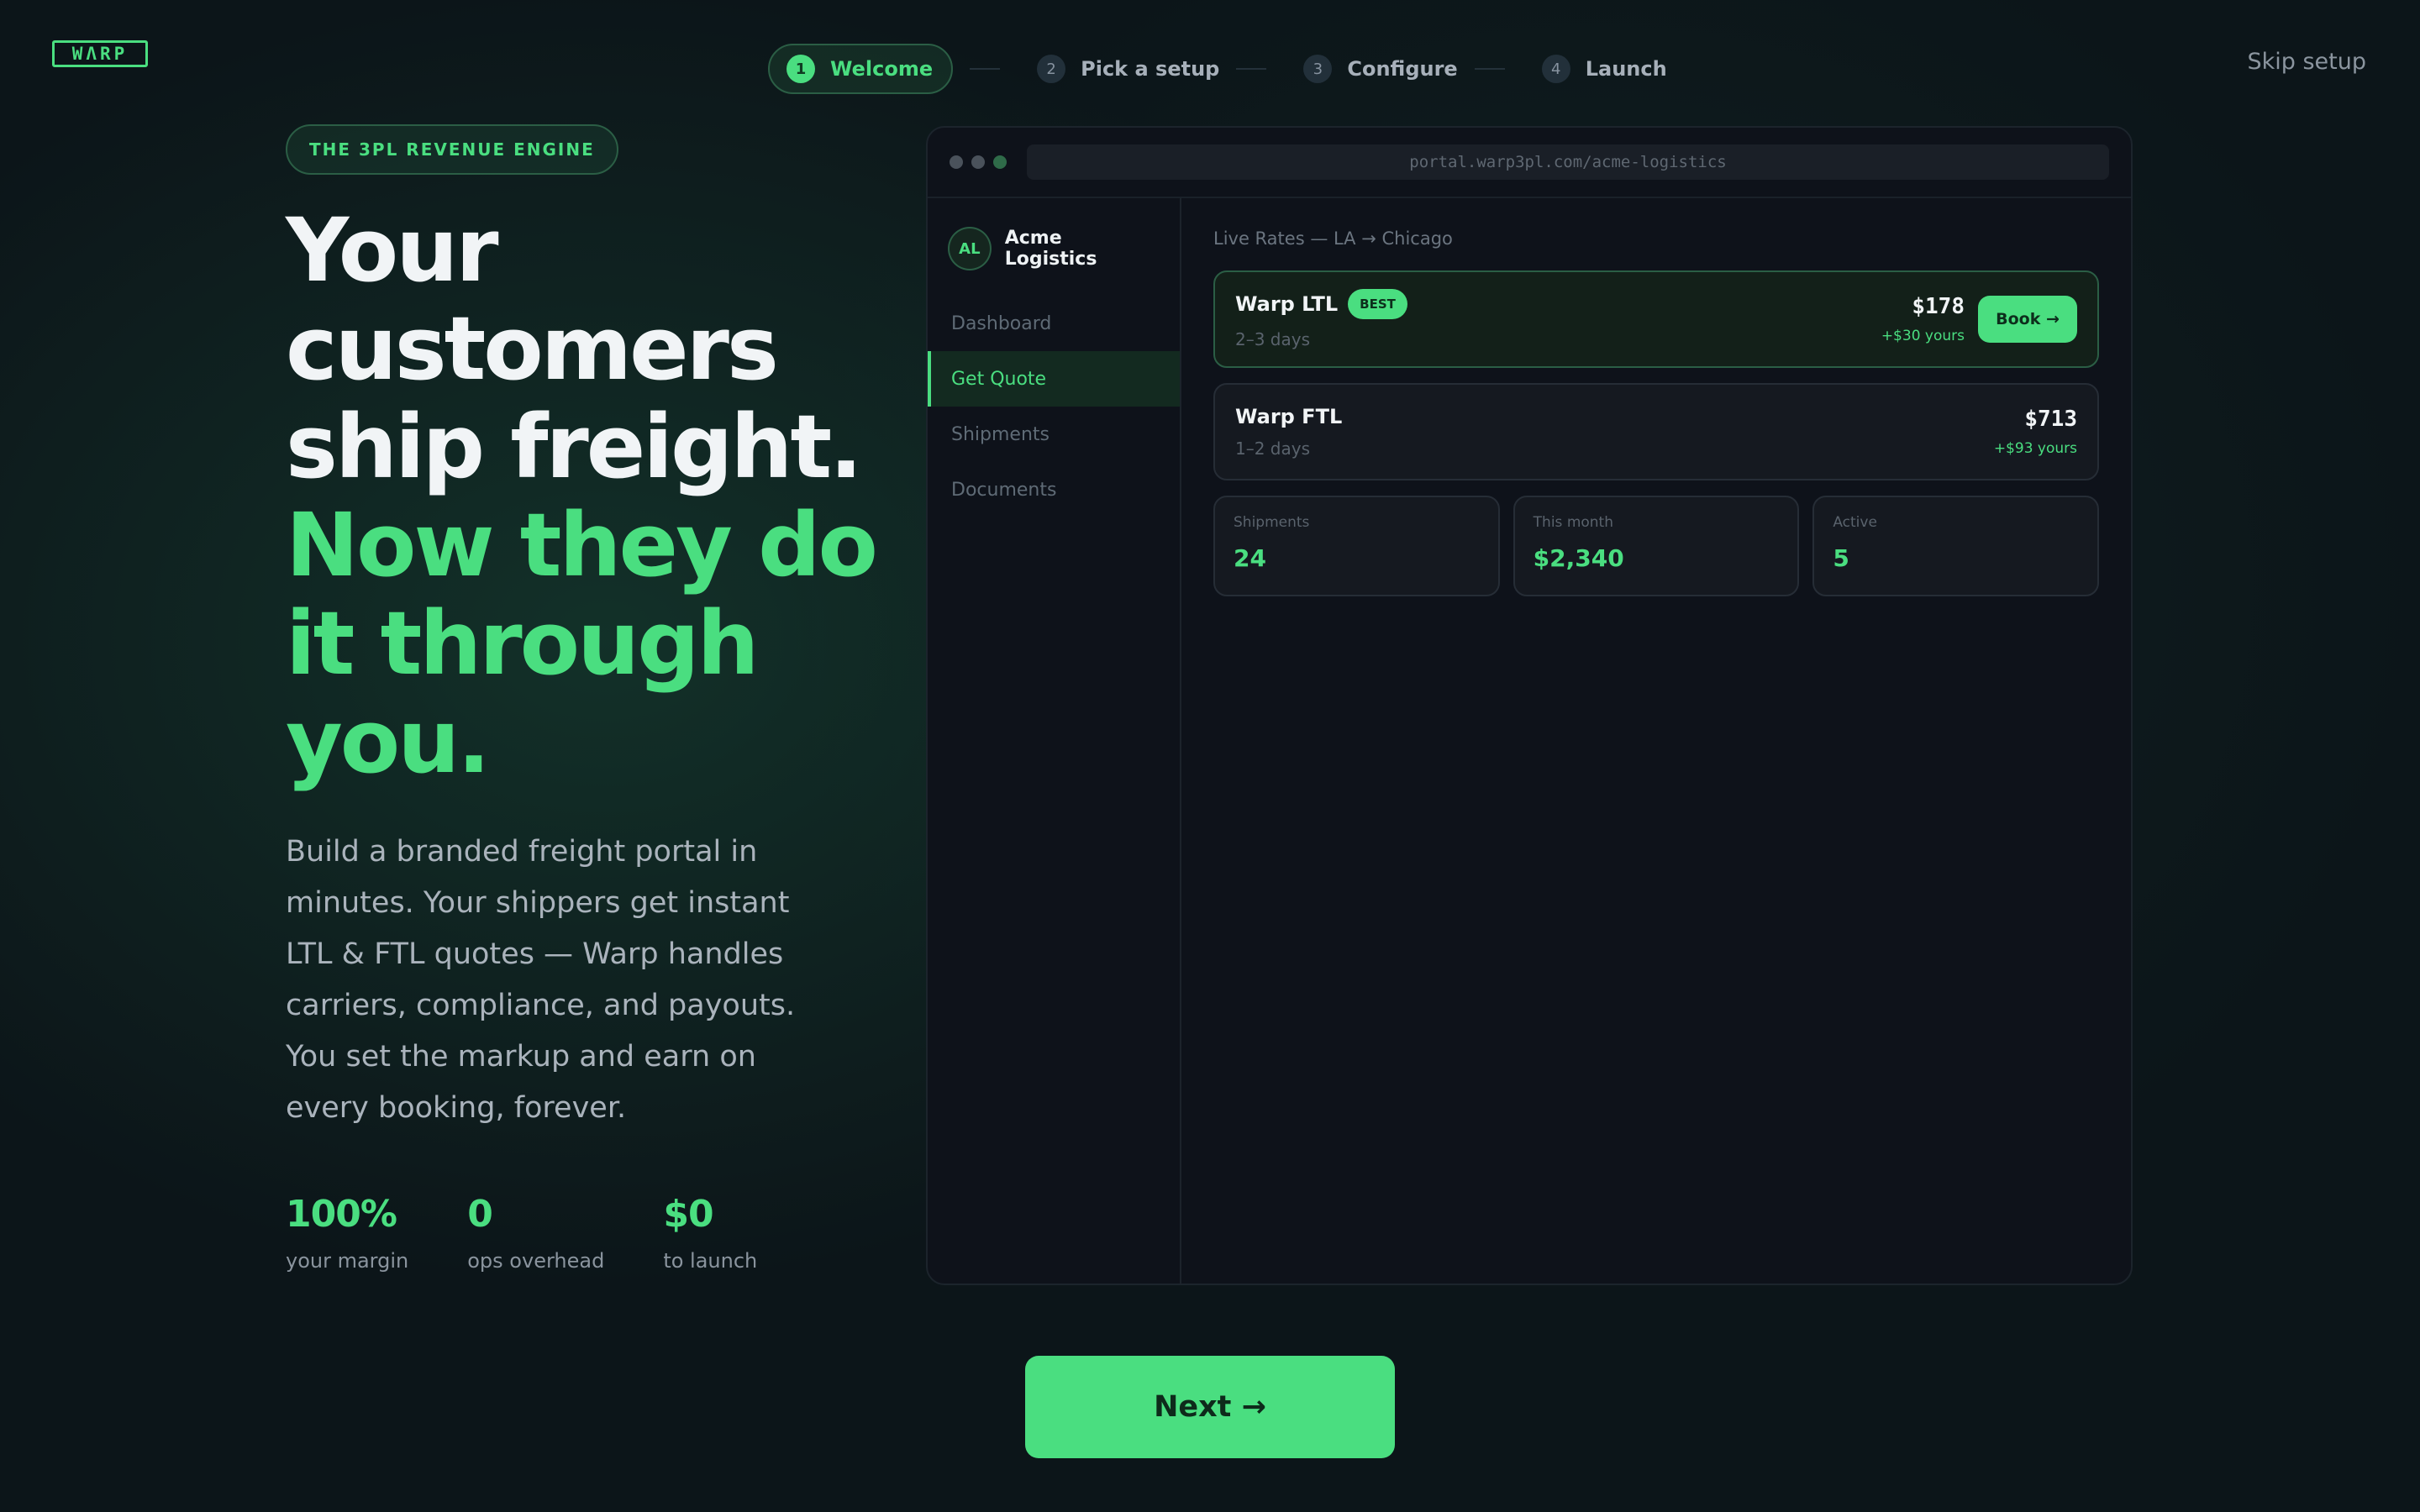 The image size is (2420, 1512). Describe the element at coordinates (536, 1261) in the screenshot. I see `stat-label: ops overhead` at that location.